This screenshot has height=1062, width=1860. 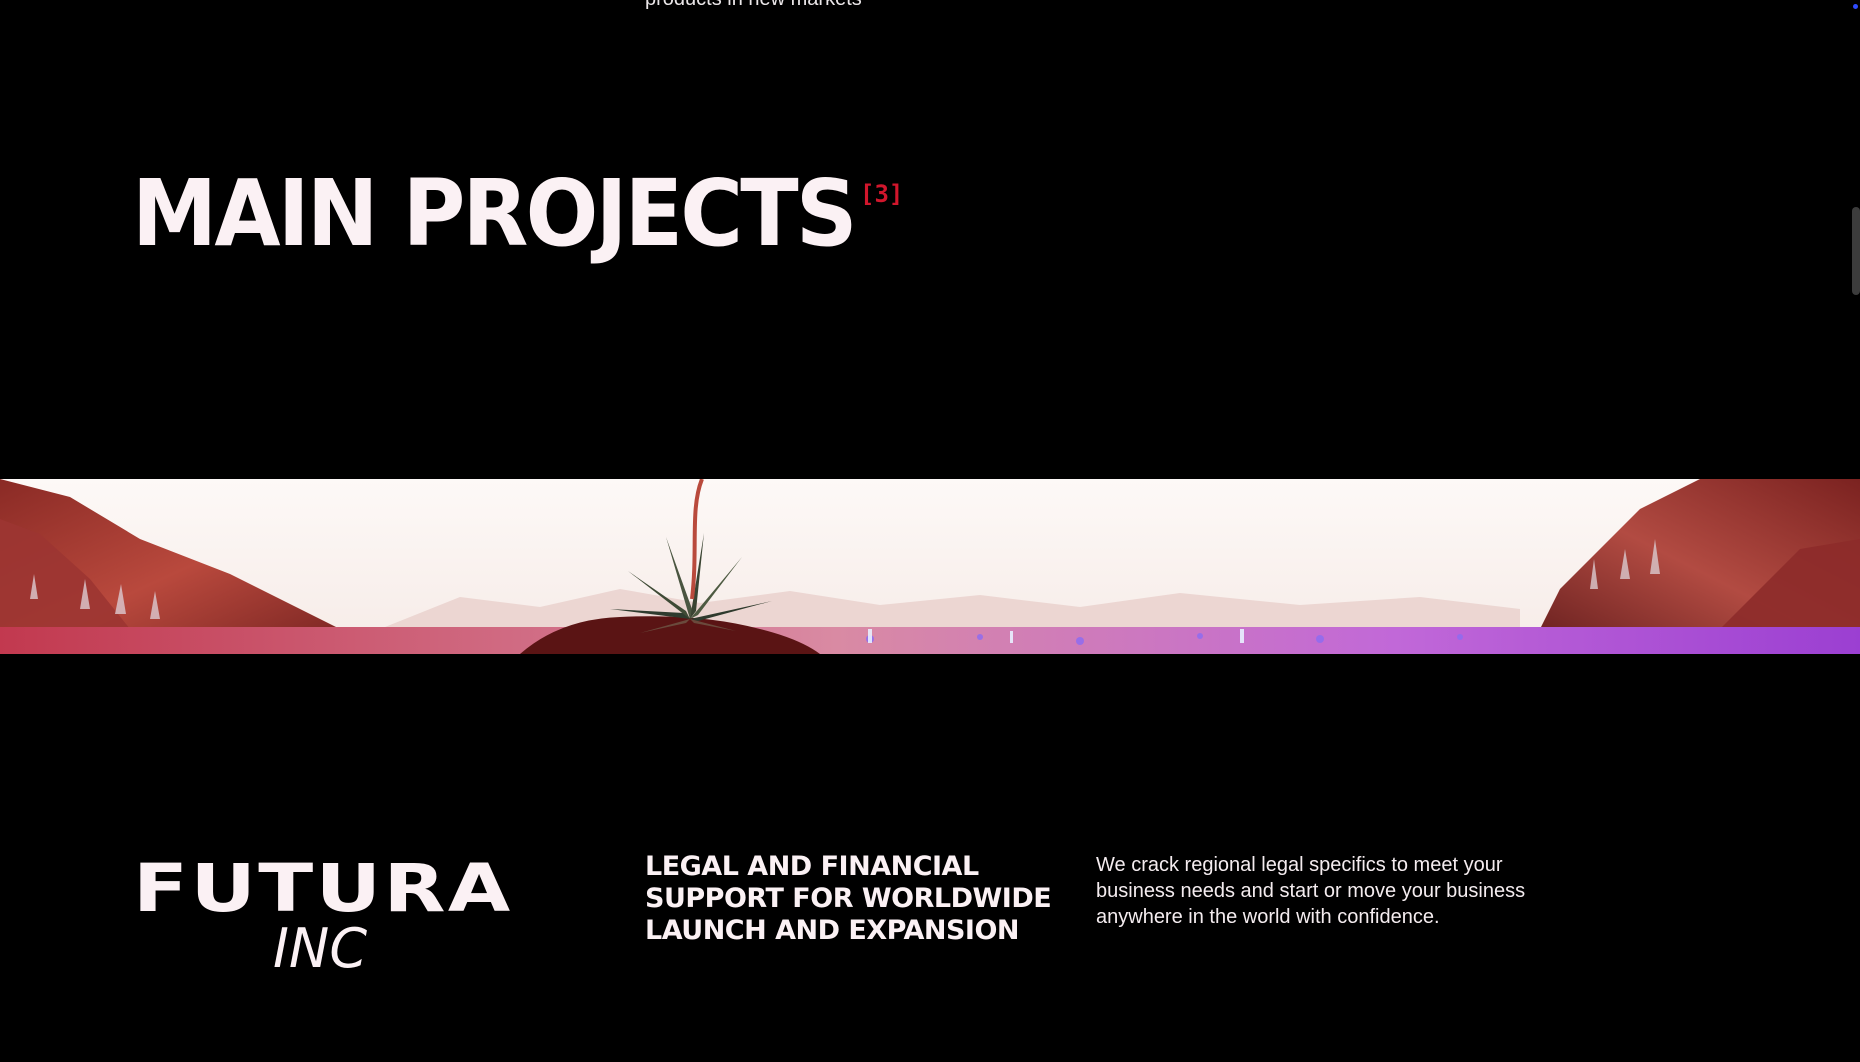 I want to click on projects-heading: MAIN PROJECTS [3], so click(x=520, y=214).